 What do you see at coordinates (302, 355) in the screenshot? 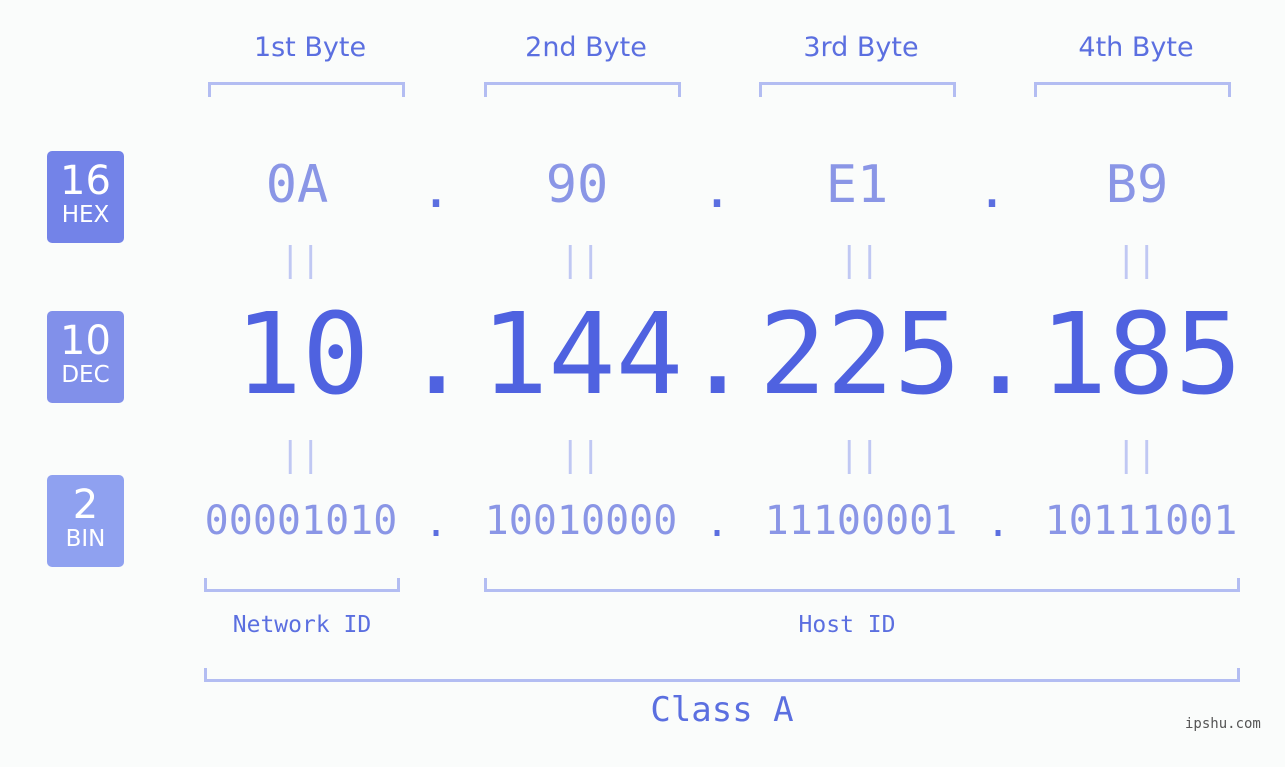
I see `dec-value-1: 10` at bounding box center [302, 355].